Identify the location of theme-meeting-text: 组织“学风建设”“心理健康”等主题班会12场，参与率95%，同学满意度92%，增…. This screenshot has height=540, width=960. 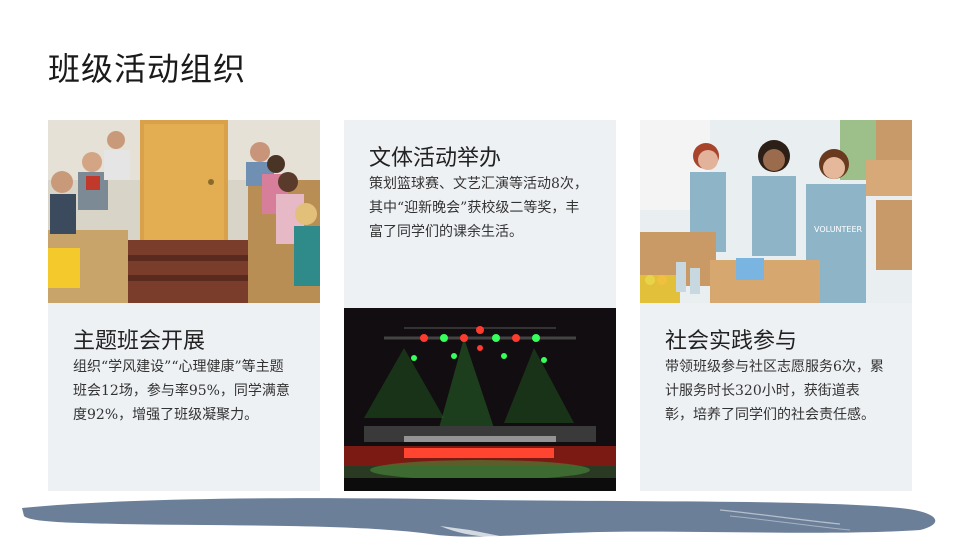
(181, 391).